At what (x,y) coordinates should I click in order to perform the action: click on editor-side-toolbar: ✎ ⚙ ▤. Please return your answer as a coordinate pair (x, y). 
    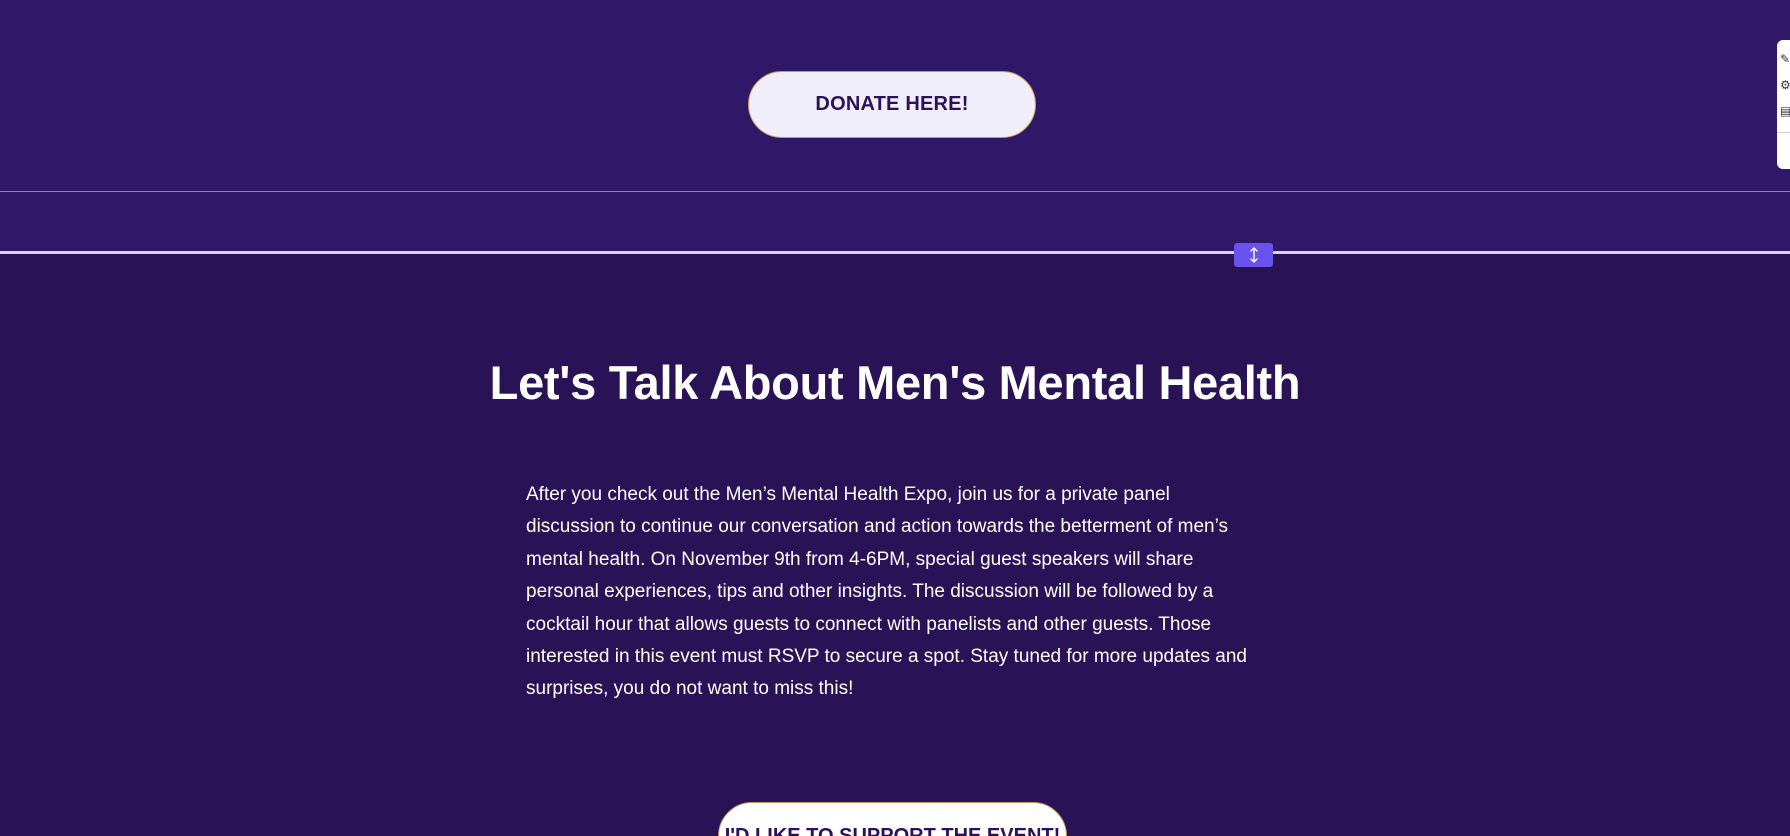
    Looking at the image, I should click on (1783, 104).